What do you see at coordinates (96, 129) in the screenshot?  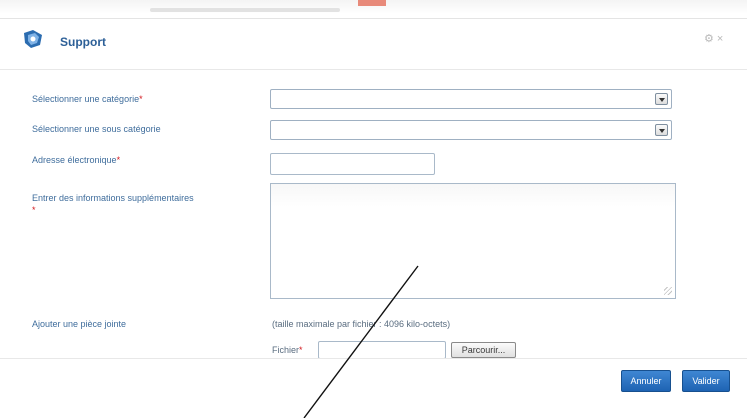 I see `subcategory-label: Sélectionner une sous catégorie` at bounding box center [96, 129].